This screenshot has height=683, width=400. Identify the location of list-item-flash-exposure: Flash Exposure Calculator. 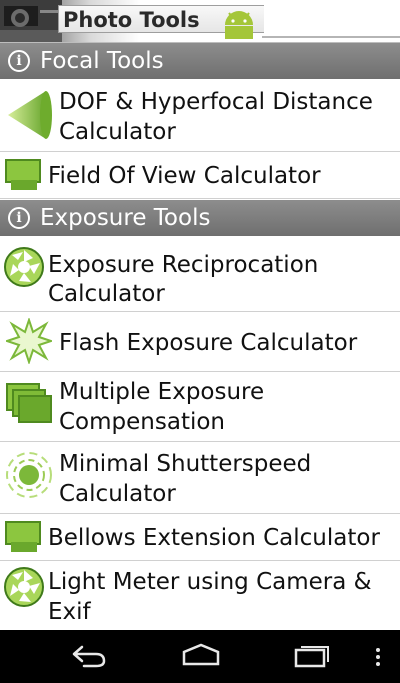
(200, 342).